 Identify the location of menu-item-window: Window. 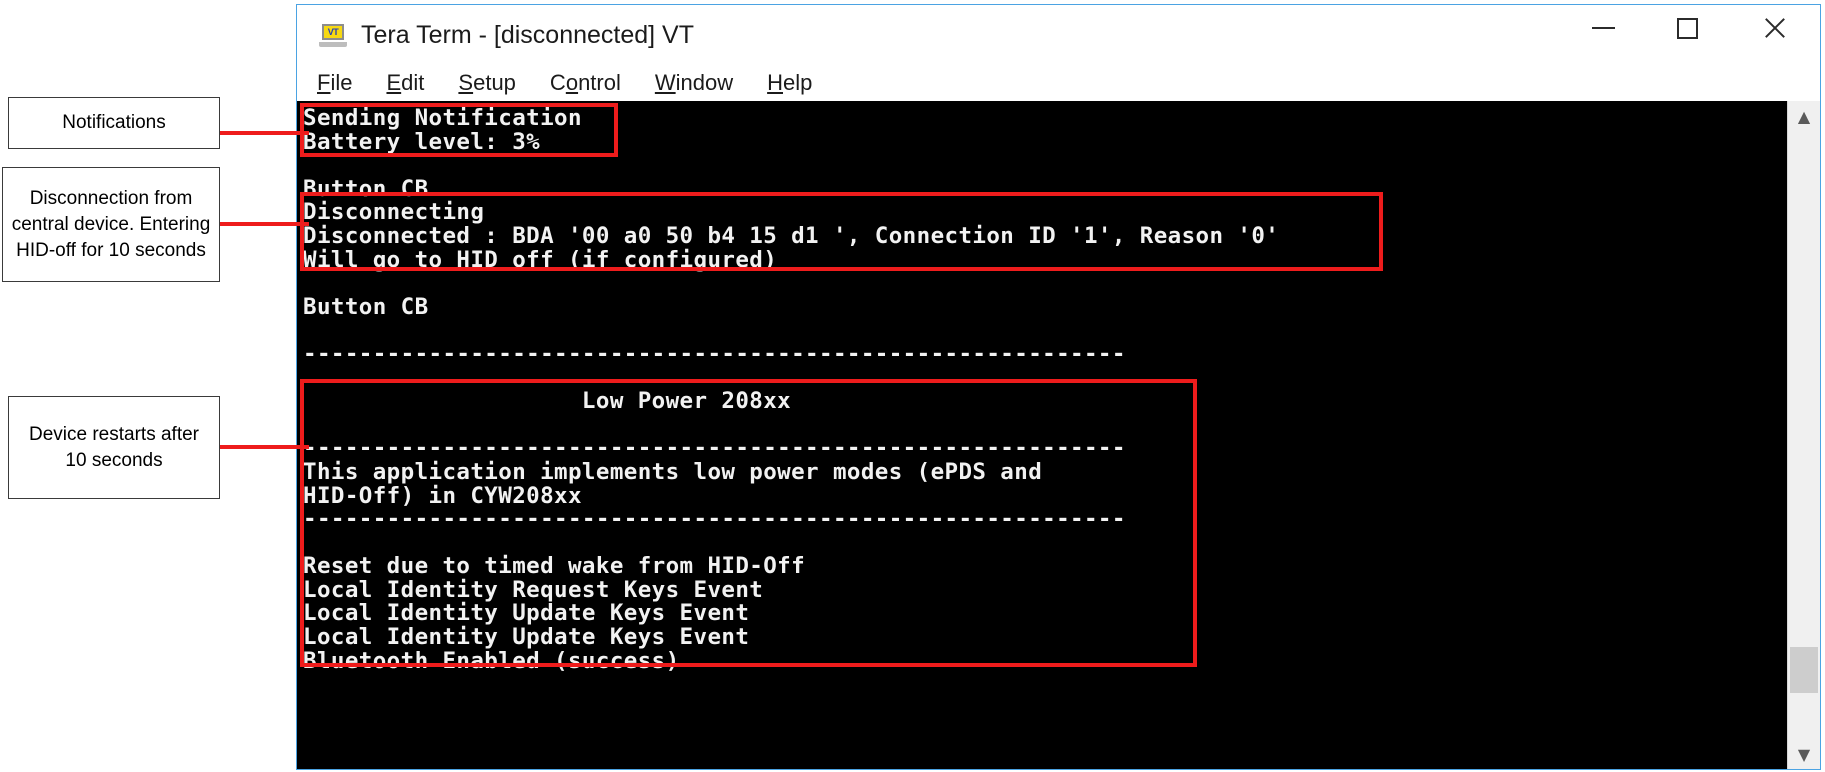
(694, 83).